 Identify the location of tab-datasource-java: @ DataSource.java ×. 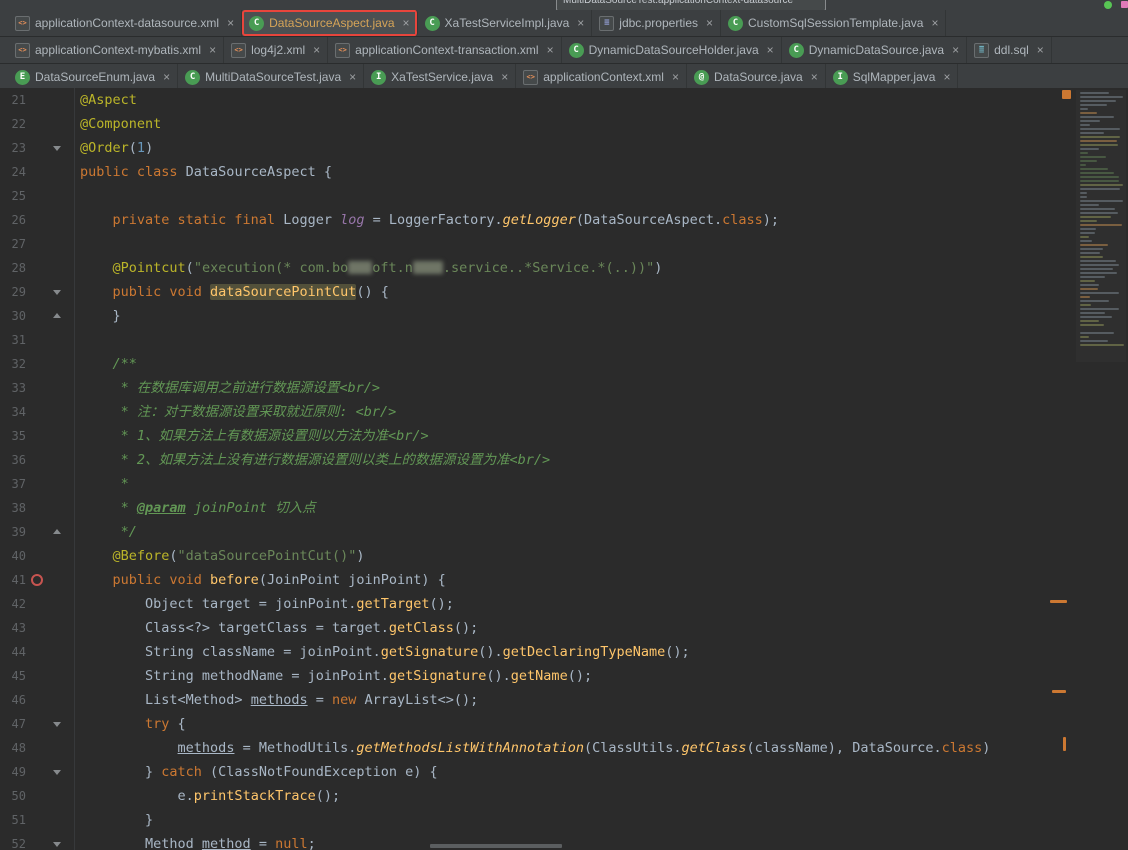
(756, 77).